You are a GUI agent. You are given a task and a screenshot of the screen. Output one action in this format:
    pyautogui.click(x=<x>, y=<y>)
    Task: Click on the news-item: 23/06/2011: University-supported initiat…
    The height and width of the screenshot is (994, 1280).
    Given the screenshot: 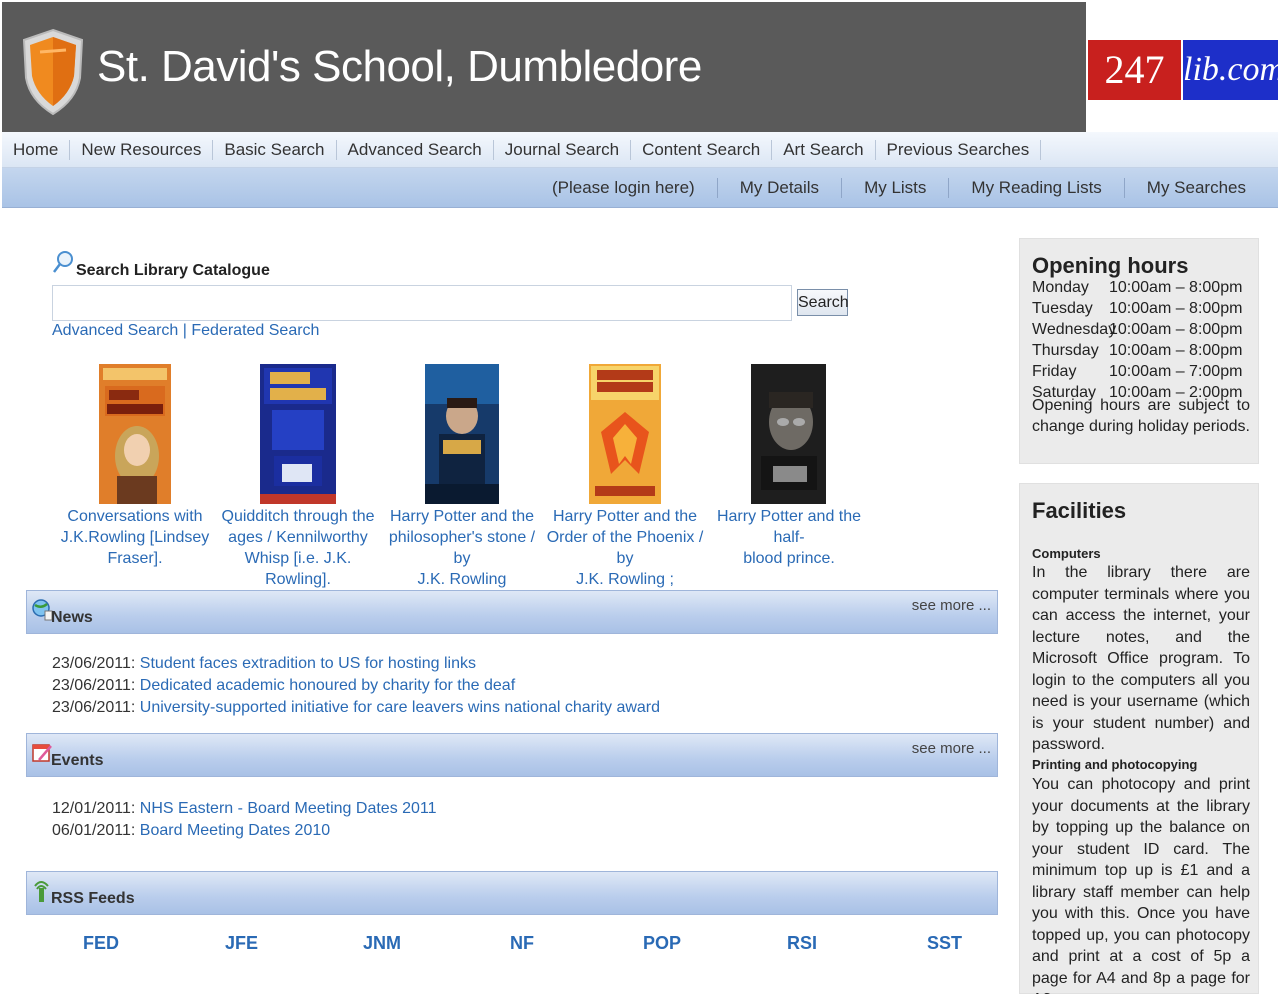 What is the action you would take?
    pyautogui.click(x=356, y=707)
    